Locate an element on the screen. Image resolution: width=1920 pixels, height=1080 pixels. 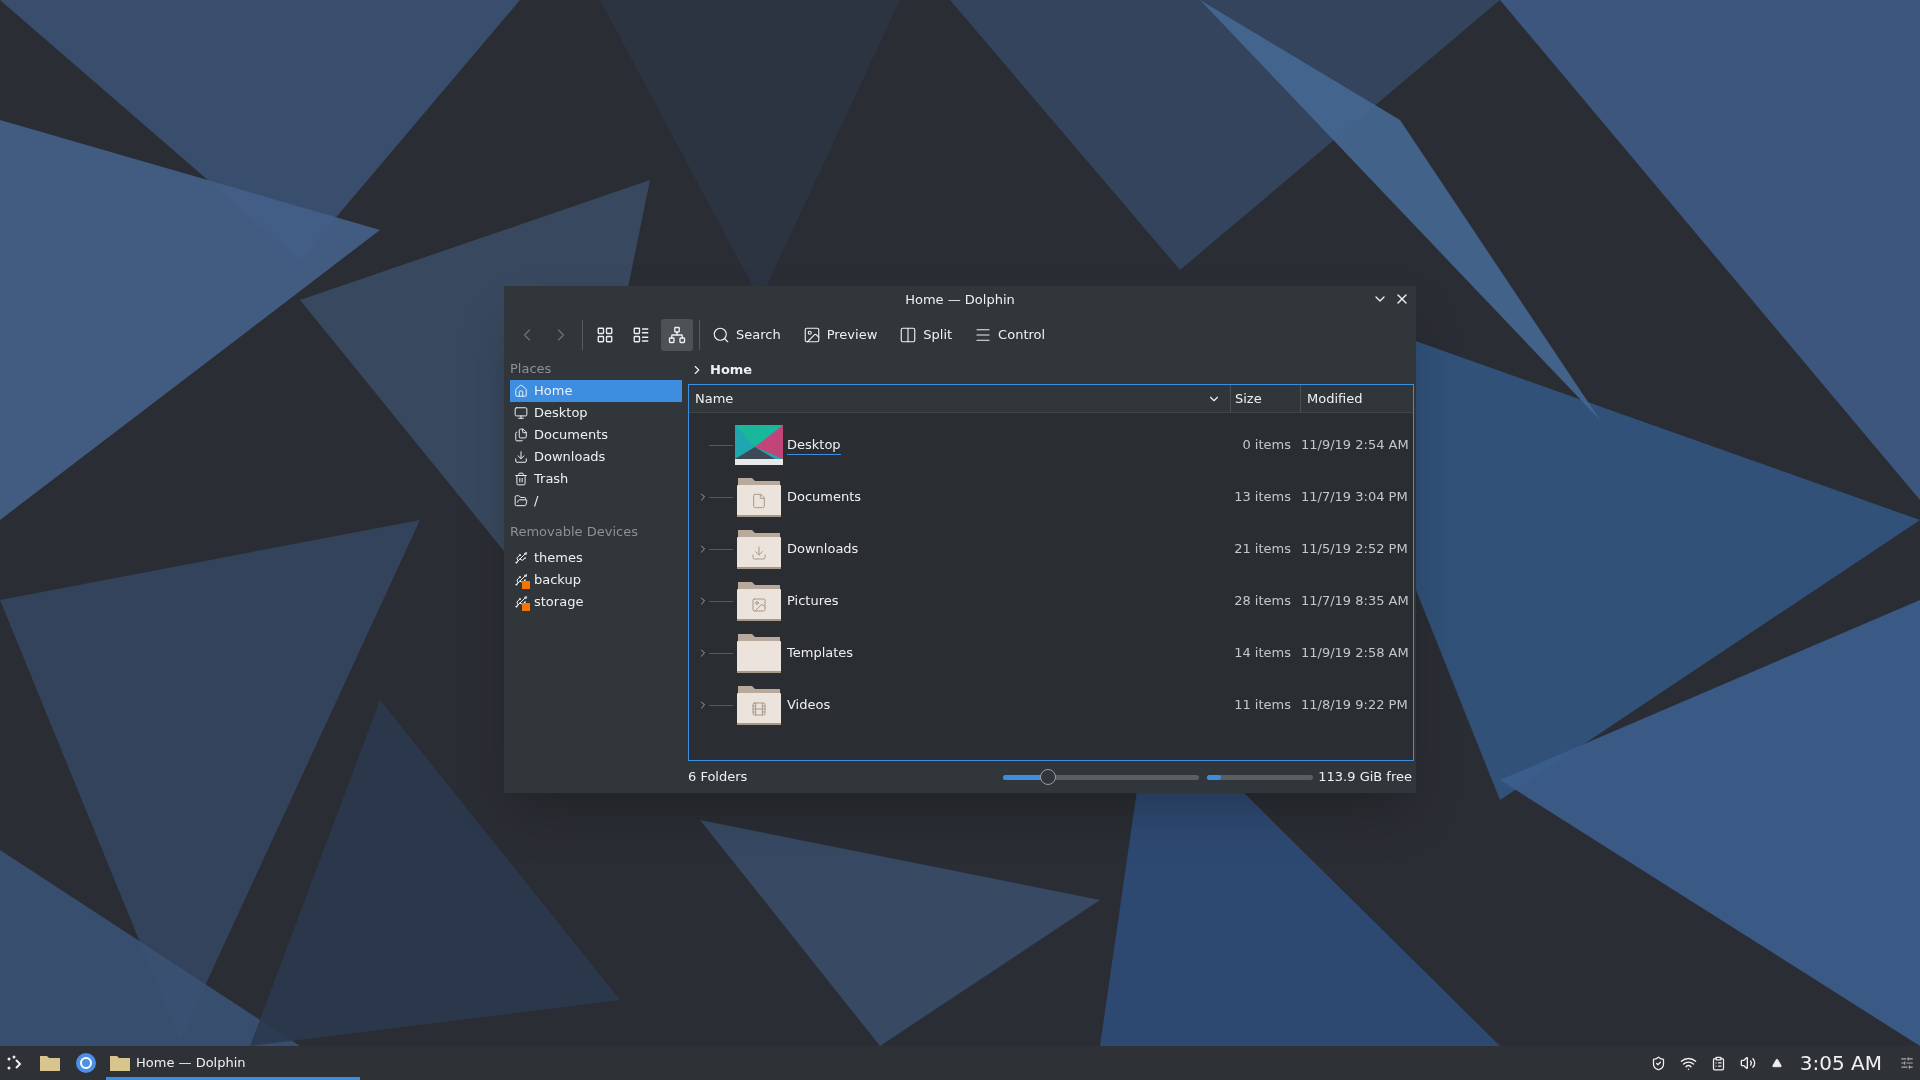
table-cell-text: 11/8/19 9:22 PM is located at coordinates (1355, 705).